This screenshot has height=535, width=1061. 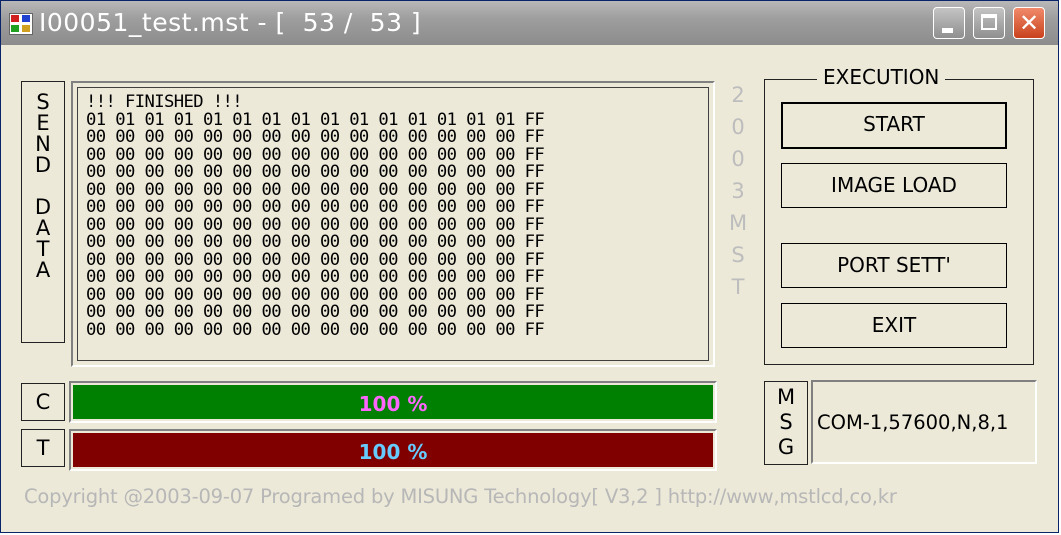 What do you see at coordinates (947, 30) in the screenshot?
I see `minimize-icon` at bounding box center [947, 30].